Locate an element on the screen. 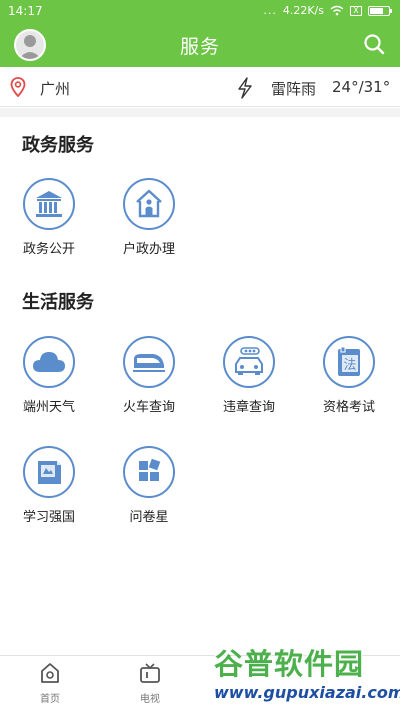 Image resolution: width=400 pixels, height=711 pixels. thunderstorm-icon is located at coordinates (245, 88).